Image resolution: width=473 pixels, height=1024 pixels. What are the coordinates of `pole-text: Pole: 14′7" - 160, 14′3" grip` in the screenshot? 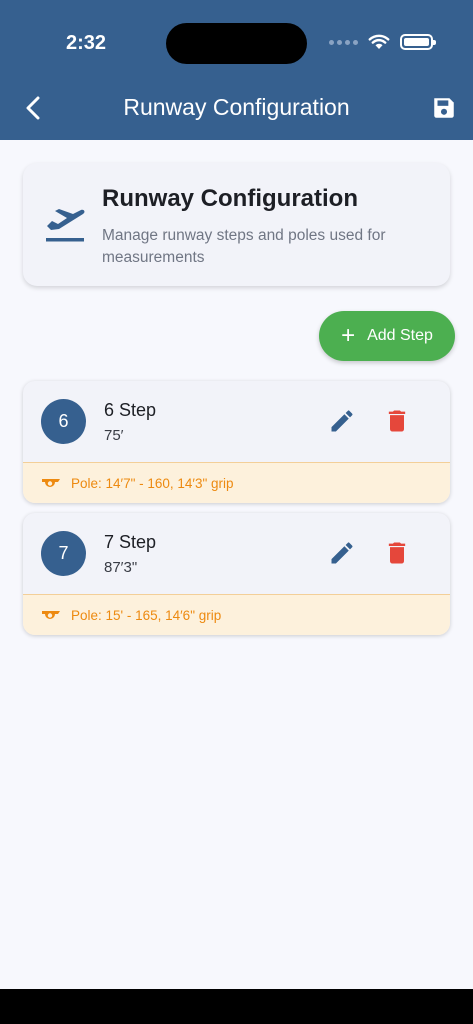 It's located at (152, 483).